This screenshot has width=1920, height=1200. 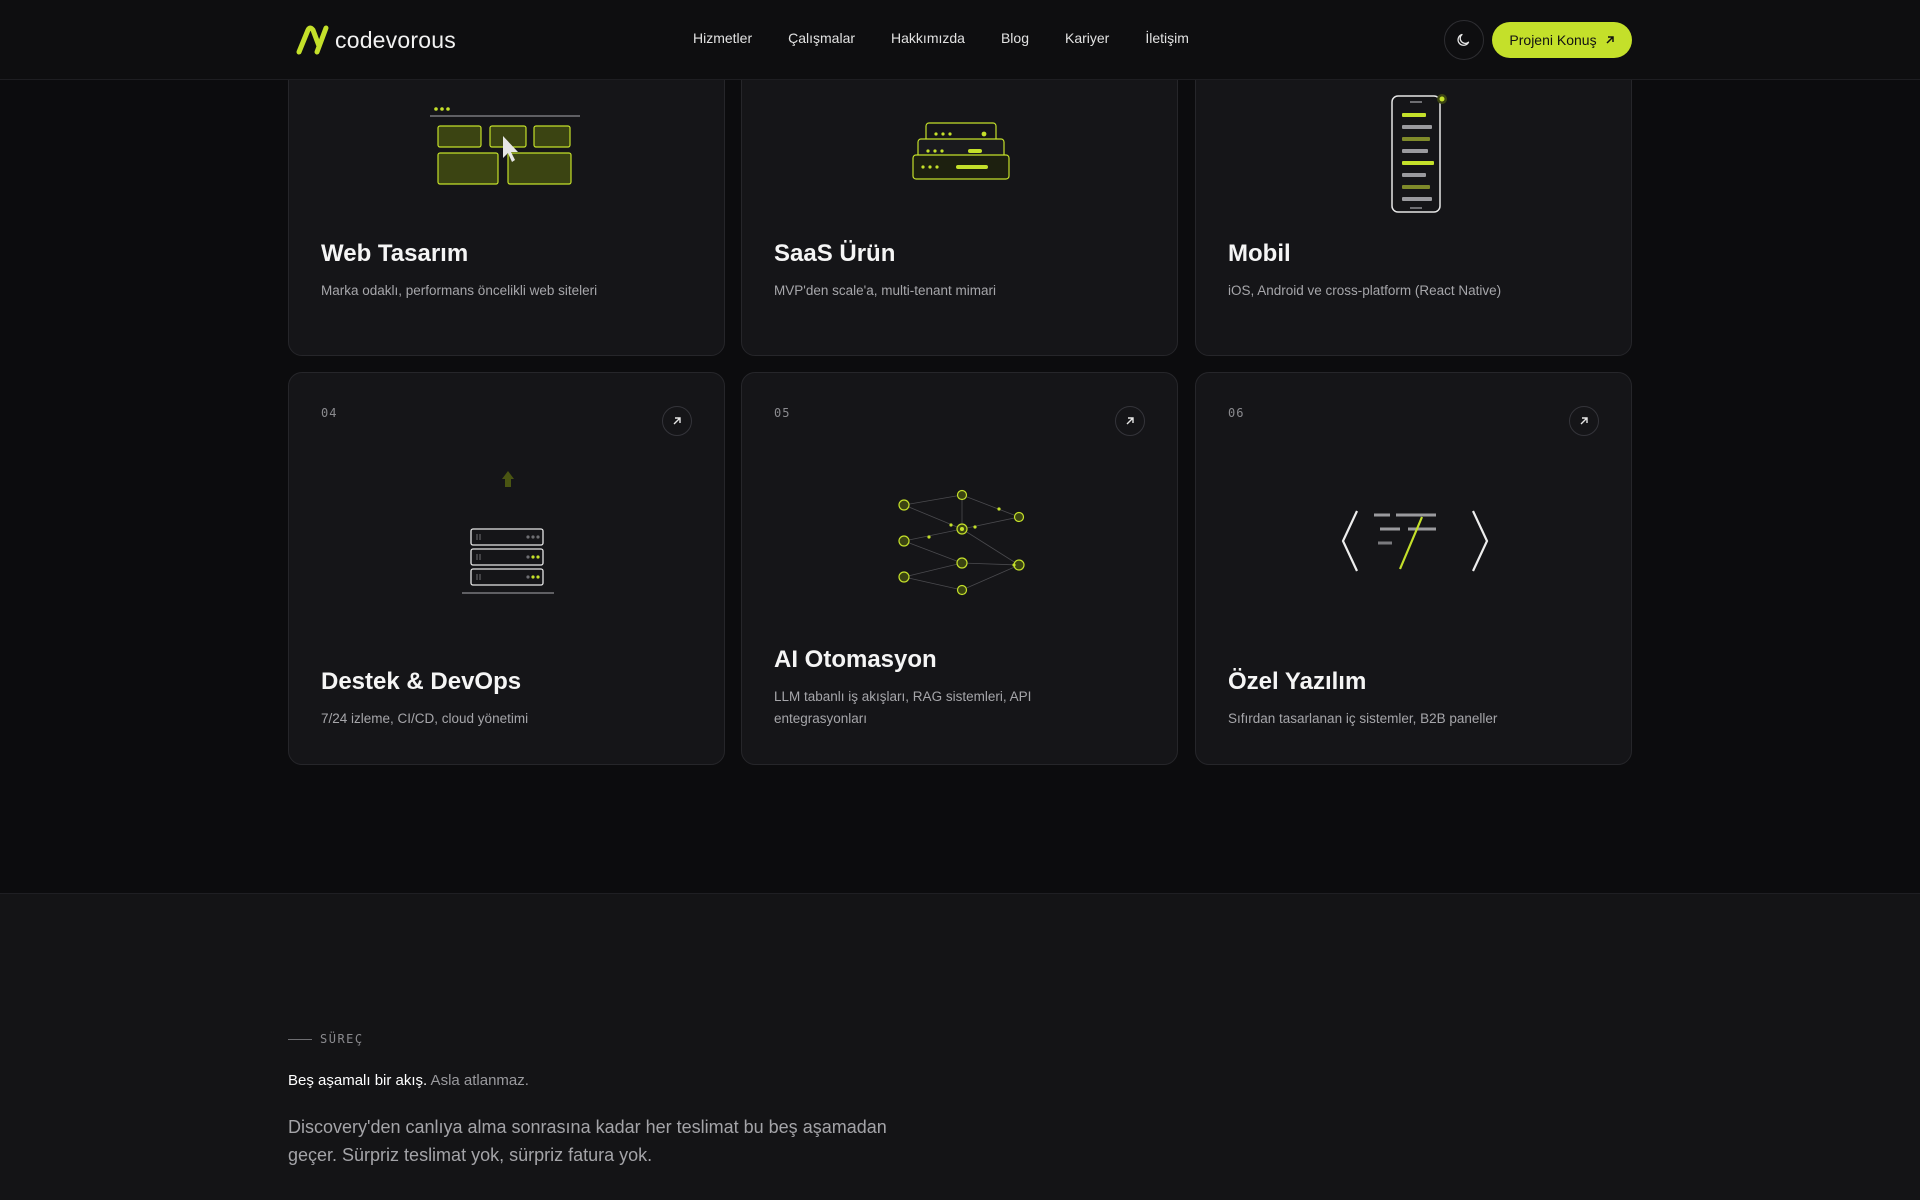 I want to click on stacked-layers-illustration, so click(x=959, y=156).